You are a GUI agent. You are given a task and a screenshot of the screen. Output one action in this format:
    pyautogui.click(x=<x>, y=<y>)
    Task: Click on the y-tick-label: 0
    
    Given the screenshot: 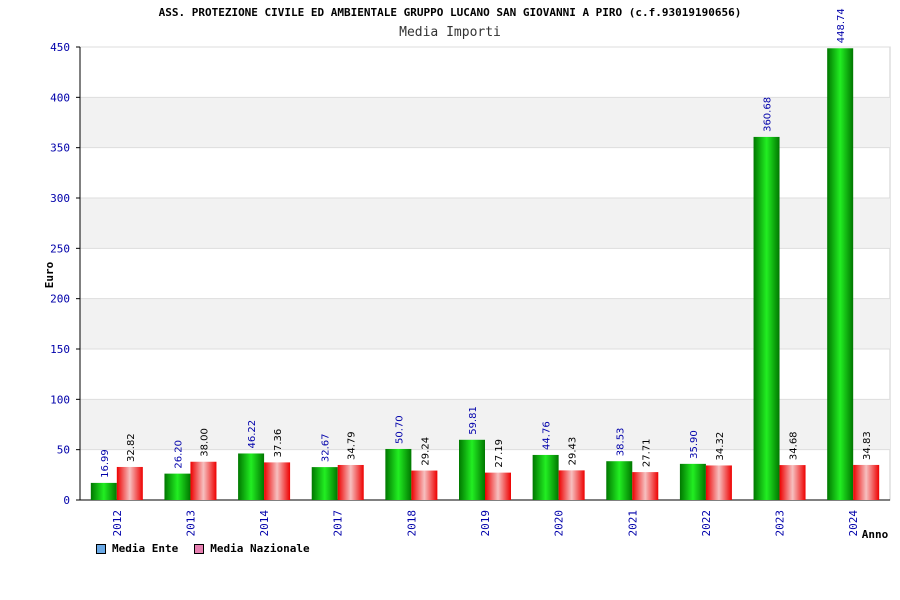 What is the action you would take?
    pyautogui.click(x=66, y=500)
    